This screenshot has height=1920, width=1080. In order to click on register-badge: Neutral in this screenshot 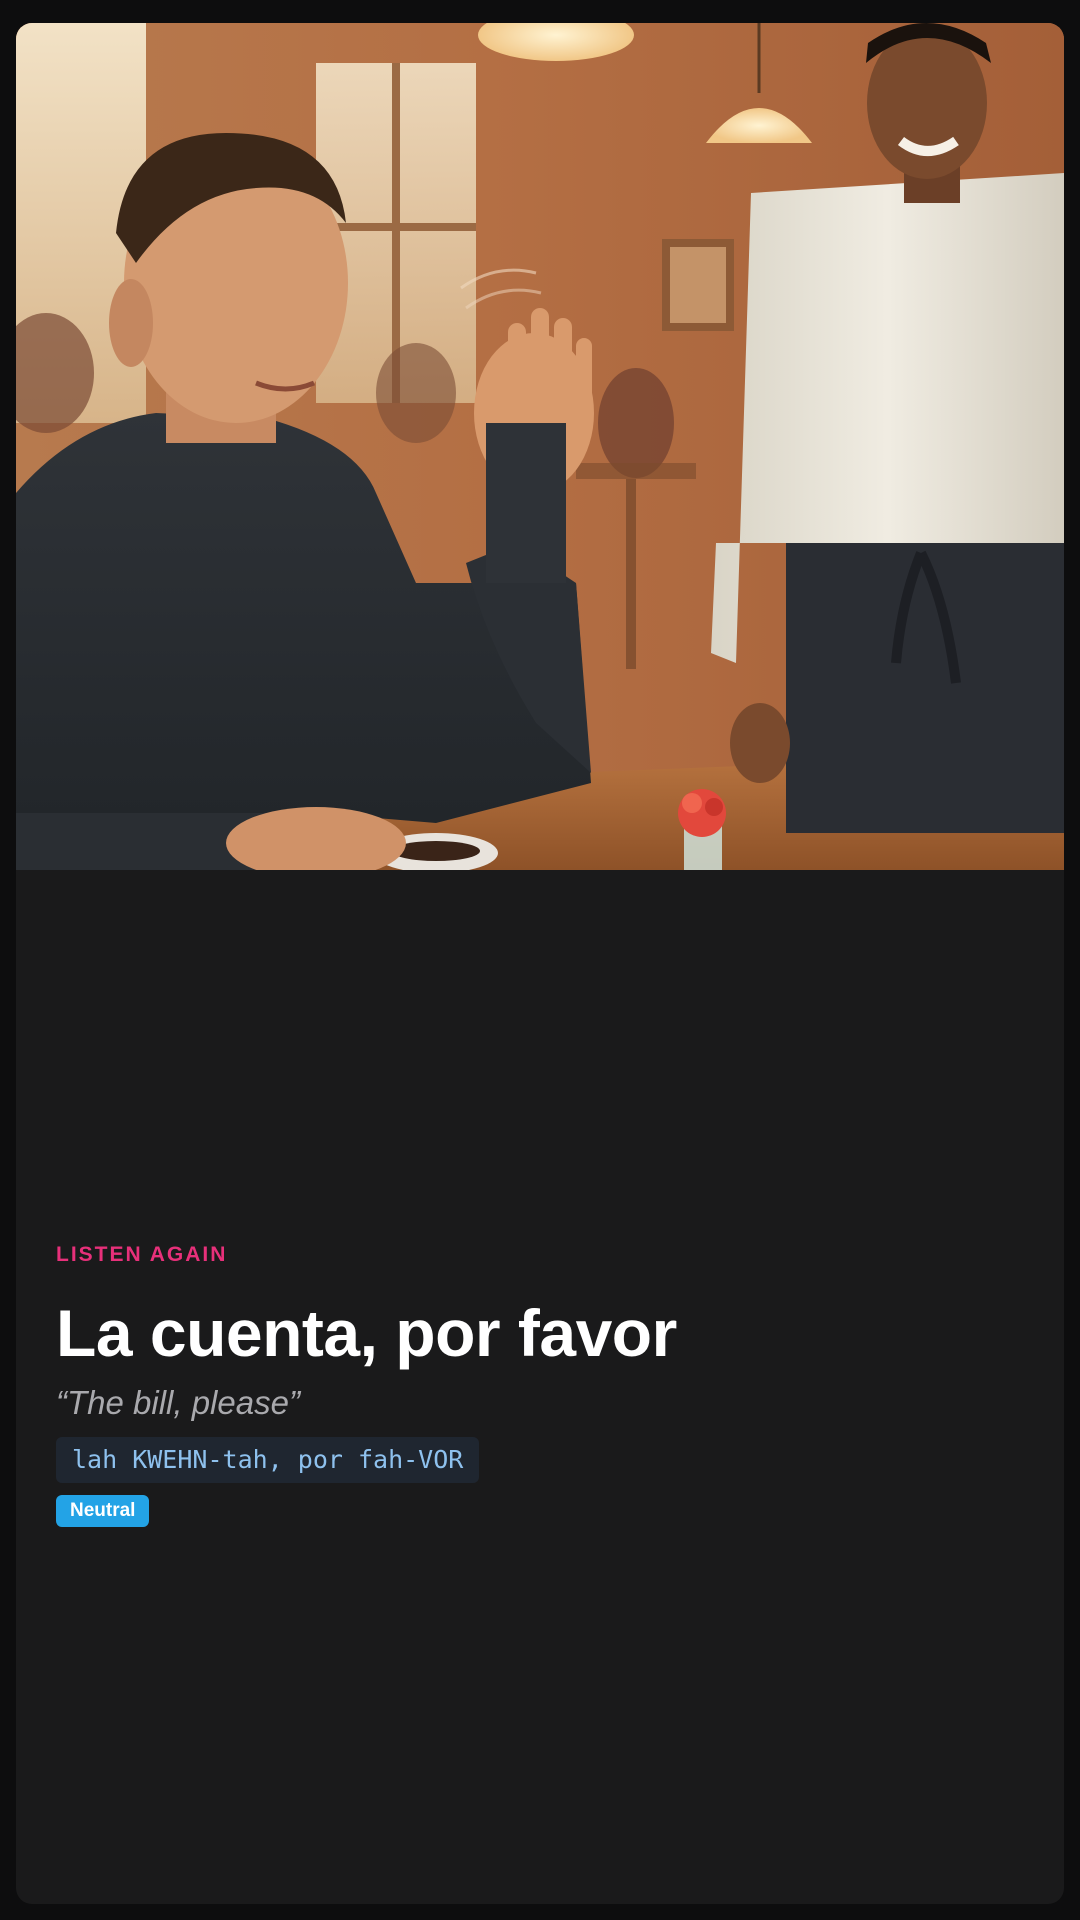, I will do `click(103, 1511)`.